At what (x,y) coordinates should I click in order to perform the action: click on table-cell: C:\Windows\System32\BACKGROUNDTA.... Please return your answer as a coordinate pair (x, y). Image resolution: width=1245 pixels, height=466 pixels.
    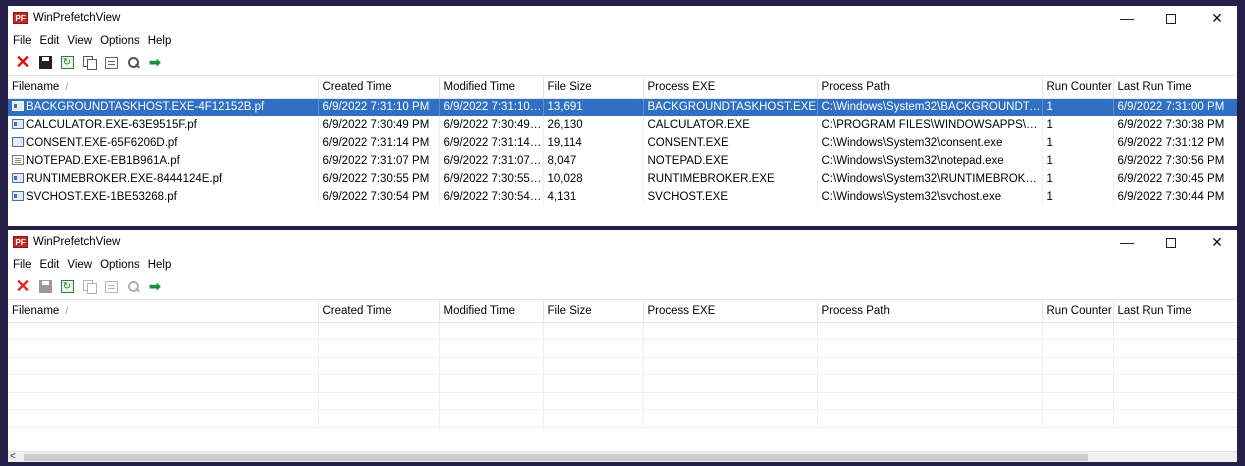
    Looking at the image, I should click on (930, 107).